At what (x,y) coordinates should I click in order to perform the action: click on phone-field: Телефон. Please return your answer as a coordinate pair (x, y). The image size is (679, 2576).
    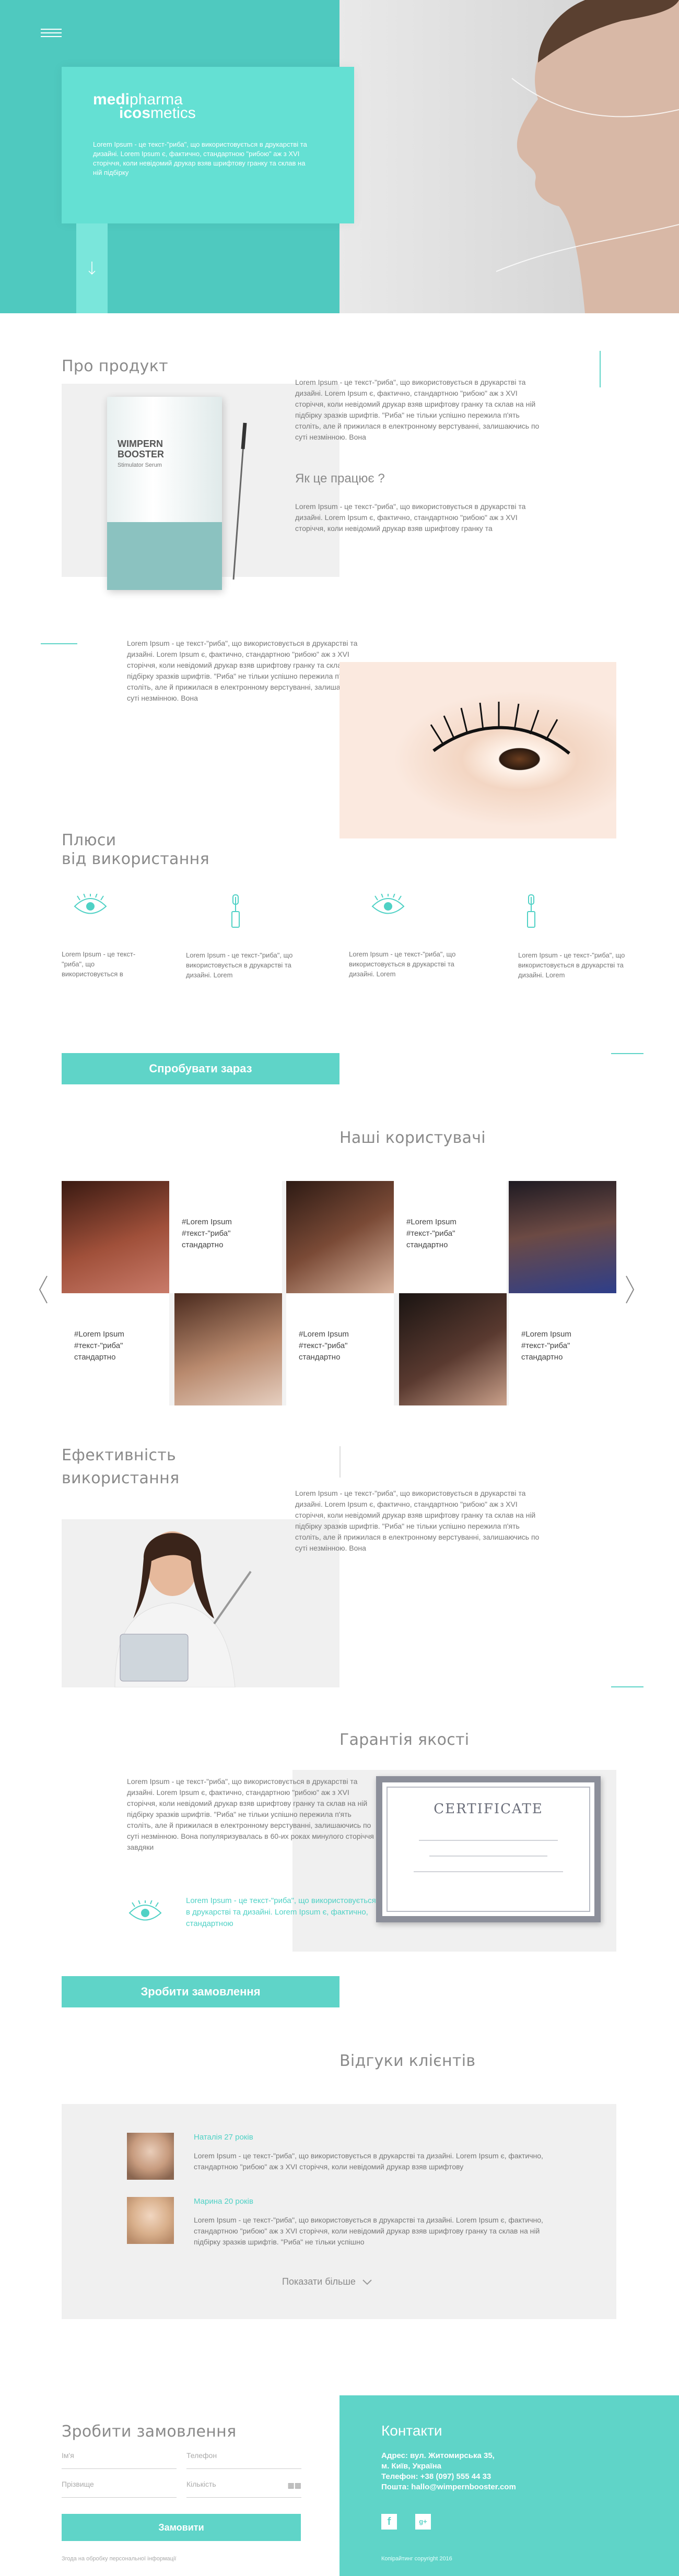
    Looking at the image, I should click on (244, 2460).